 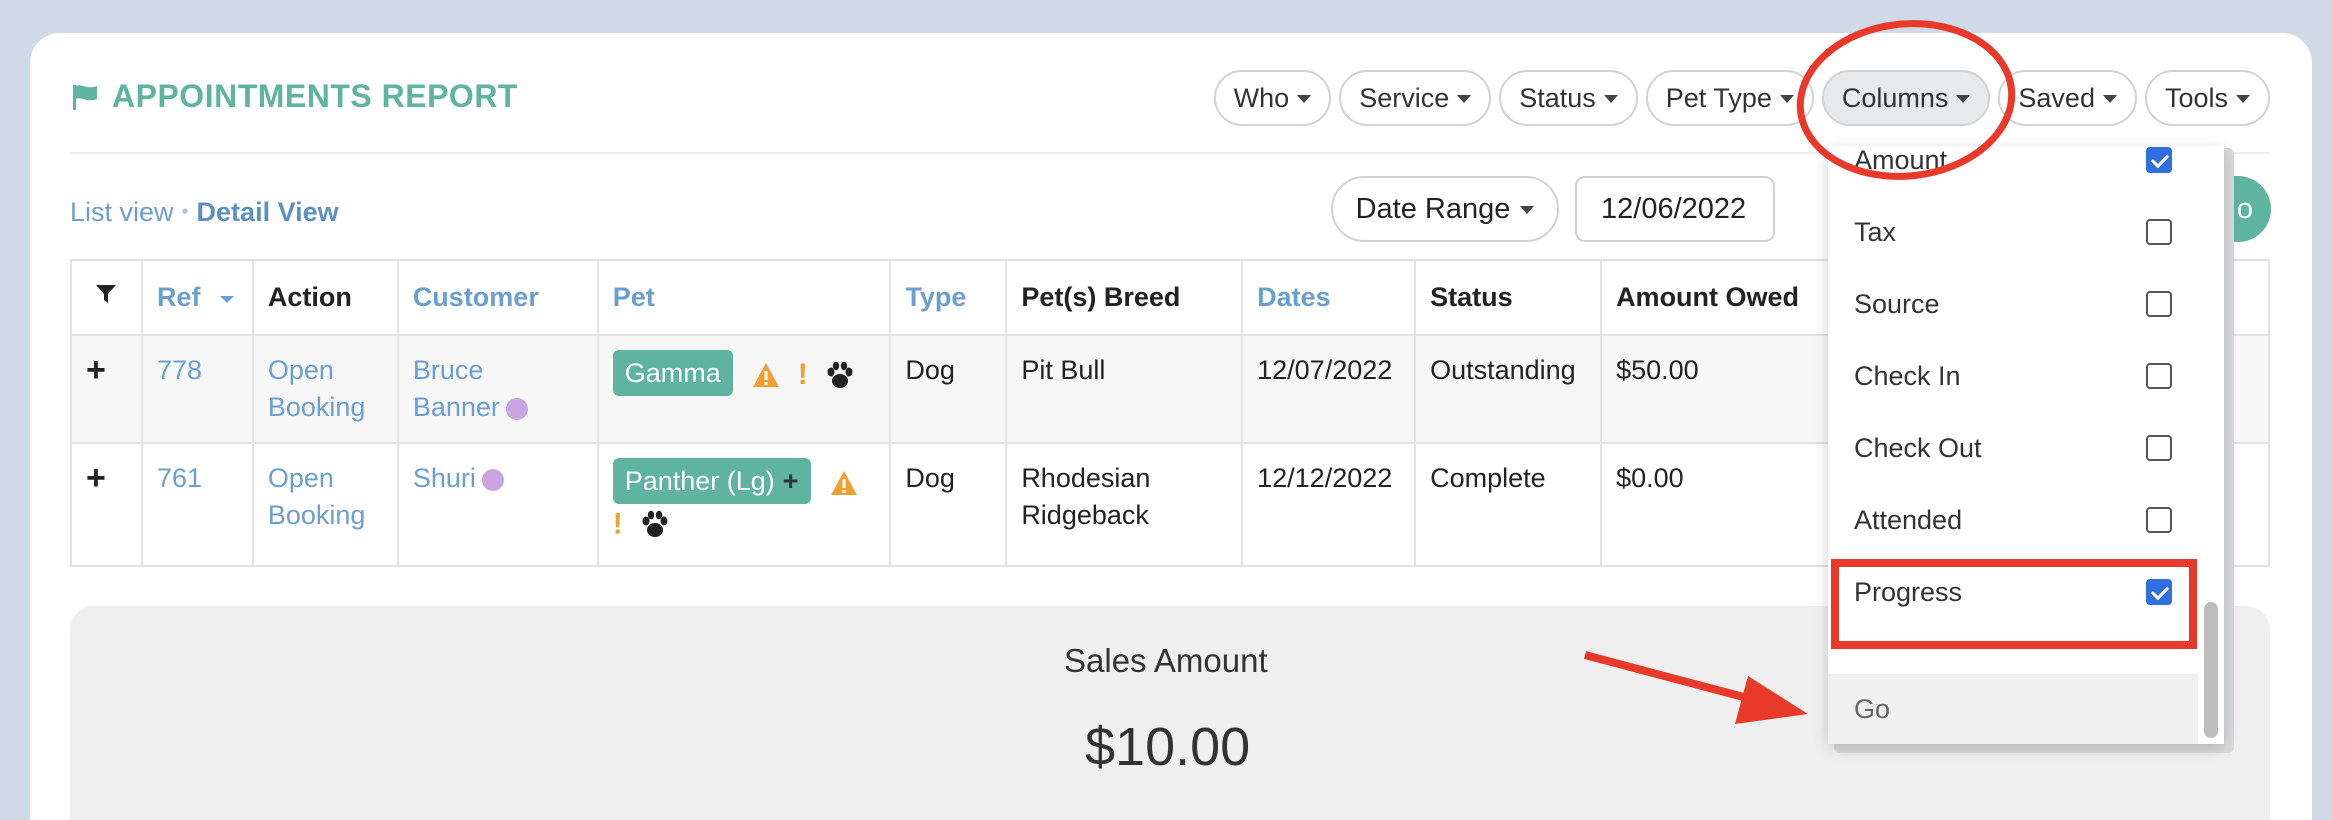 I want to click on column-option-source: Source, so click(x=2013, y=304).